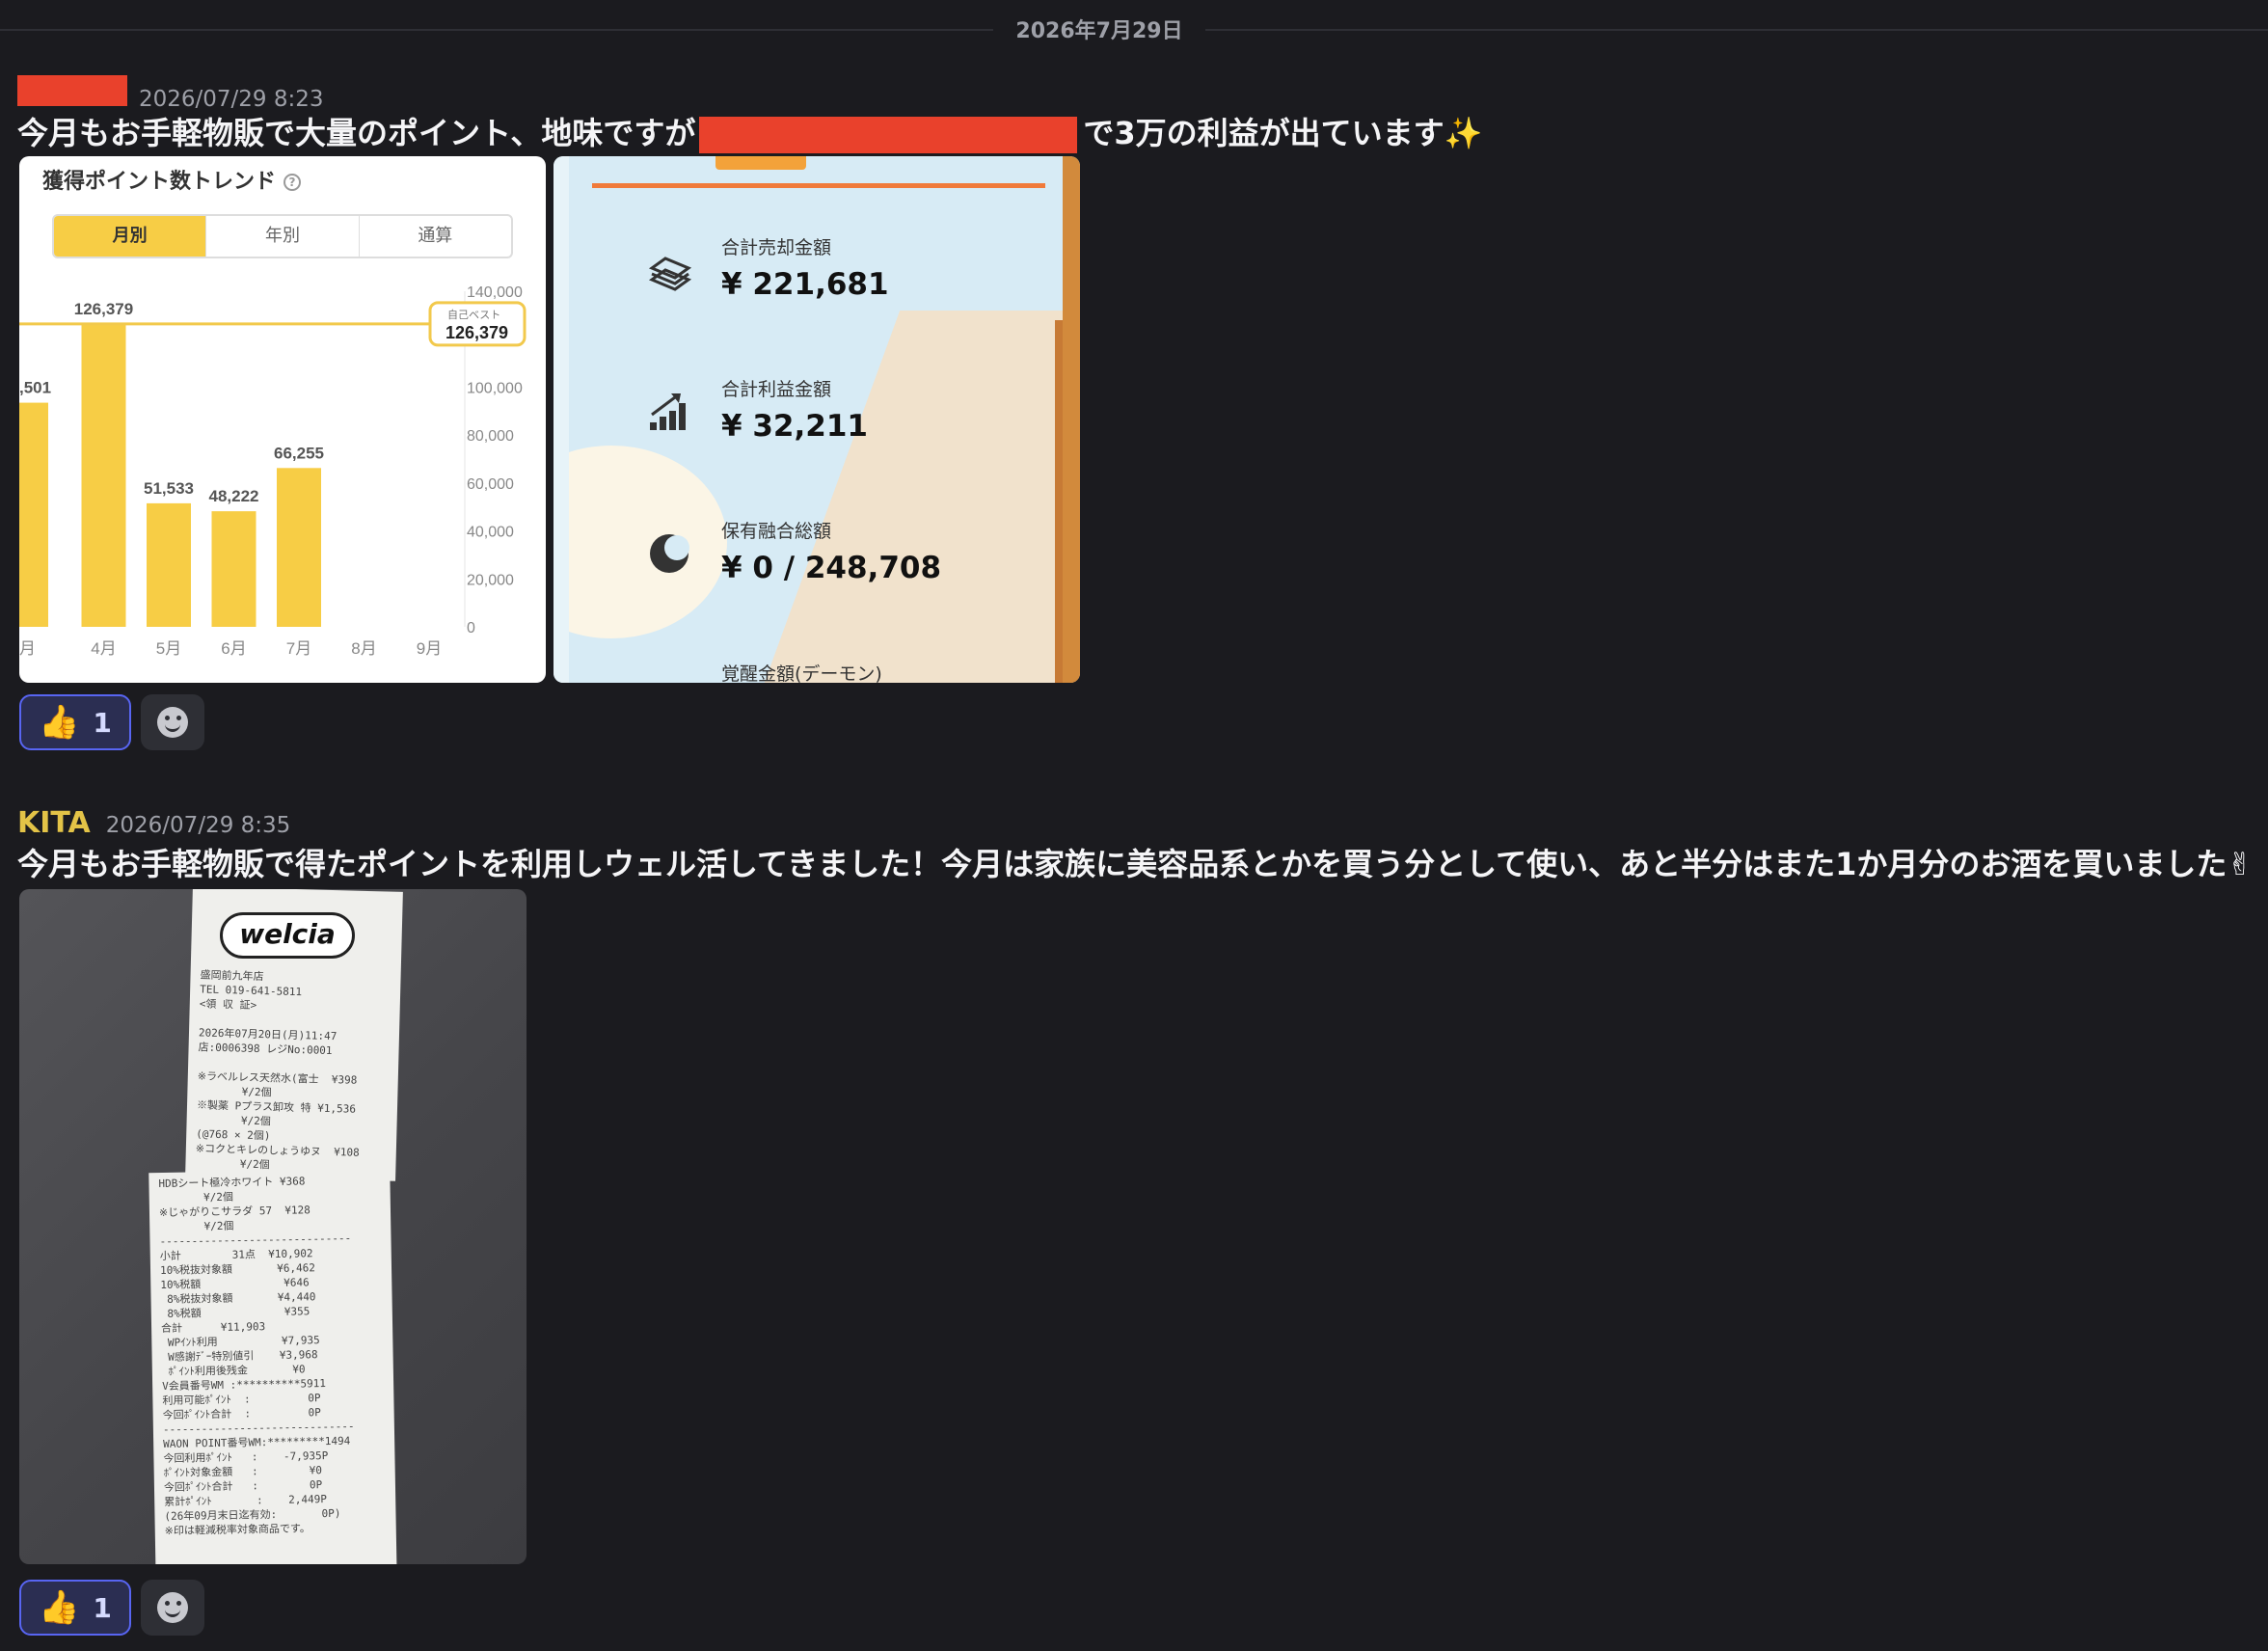 The width and height of the screenshot is (2268, 1651). I want to click on bar-value-label: 48,222, so click(234, 496).